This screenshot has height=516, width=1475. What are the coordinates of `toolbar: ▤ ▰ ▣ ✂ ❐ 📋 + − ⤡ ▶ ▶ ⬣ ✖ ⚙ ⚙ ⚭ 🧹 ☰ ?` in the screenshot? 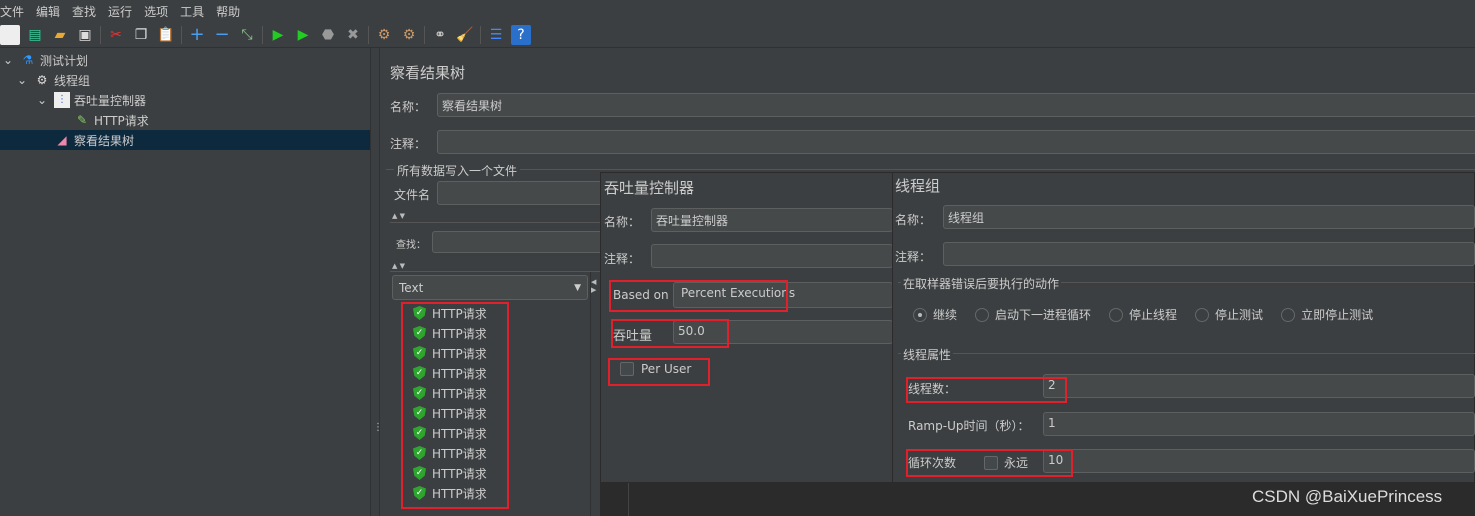 It's located at (737, 35).